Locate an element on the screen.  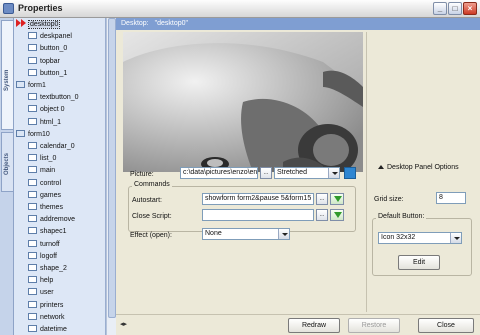
close-button: Close is located at coordinates (446, 325).